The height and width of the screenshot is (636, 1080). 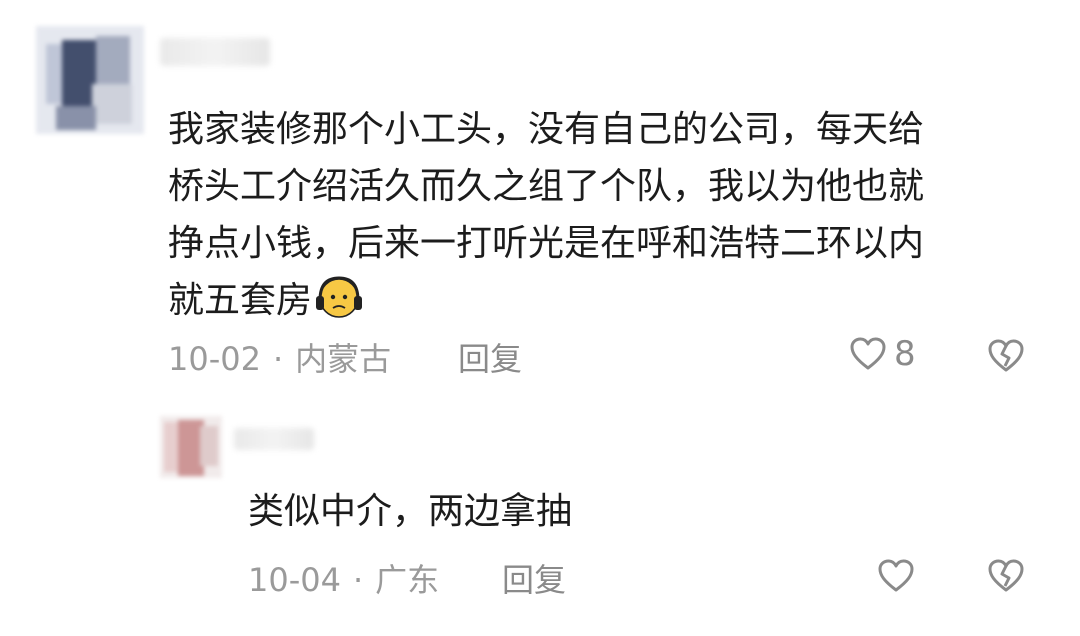 I want to click on comment-date: 10-04, so click(x=294, y=580).